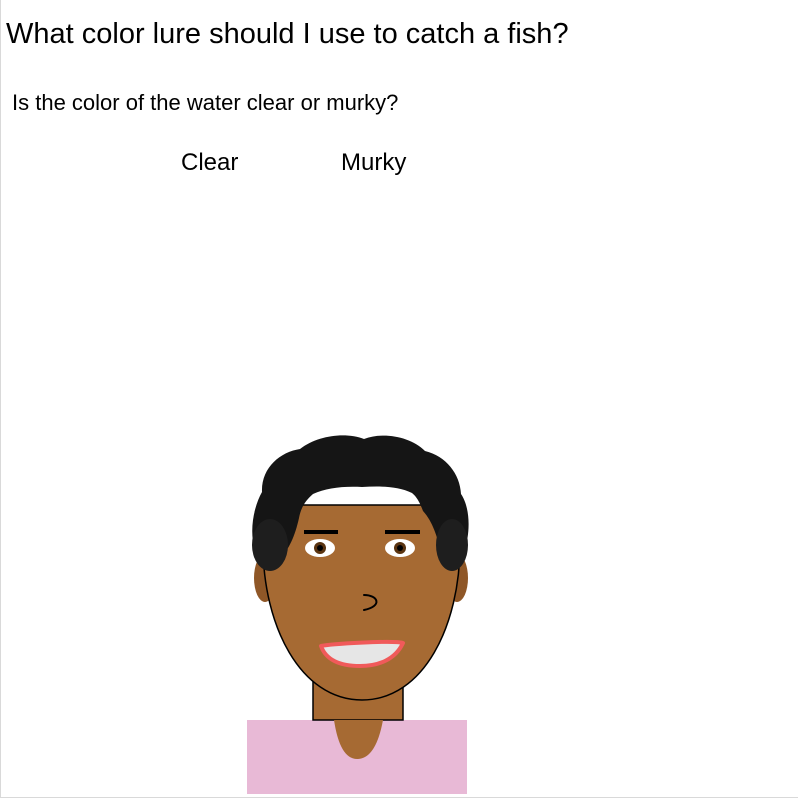  I want to click on right-eyebrow-icon, so click(402, 532).